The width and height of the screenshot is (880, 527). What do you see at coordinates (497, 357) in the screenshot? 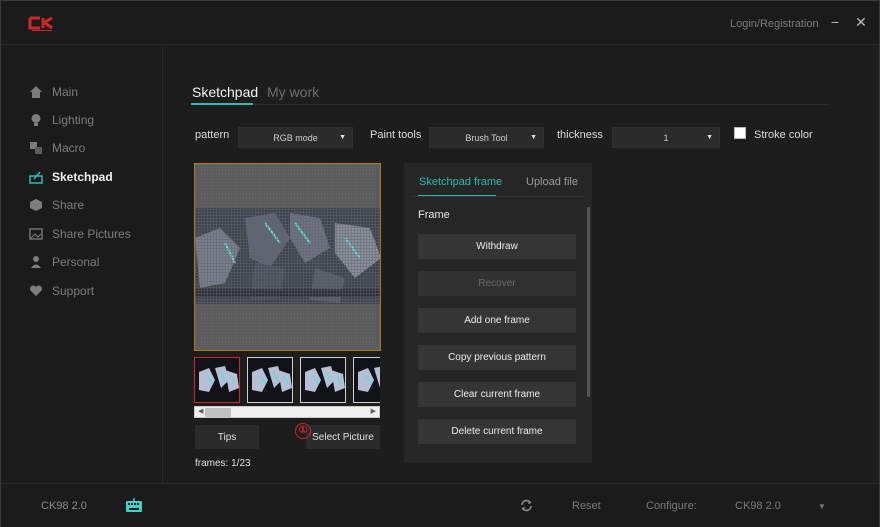
I see `copy-previous-pattern-button: Copy previous pattern` at bounding box center [497, 357].